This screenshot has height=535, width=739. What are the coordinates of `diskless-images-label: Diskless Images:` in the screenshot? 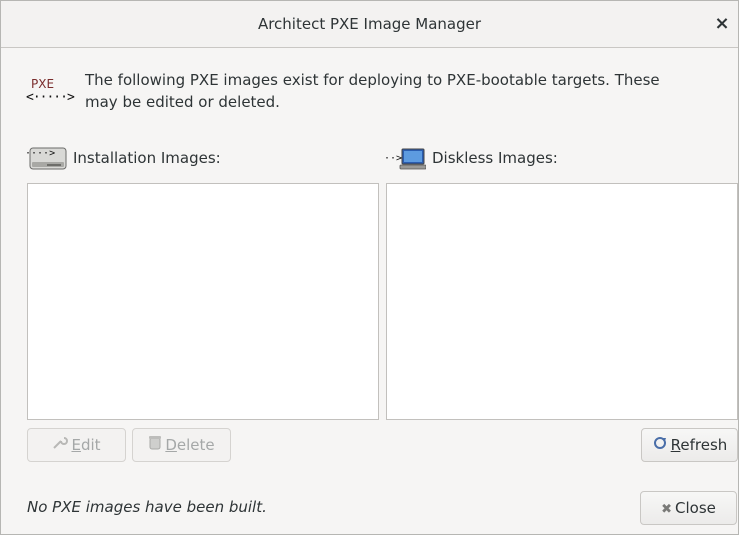 It's located at (495, 158).